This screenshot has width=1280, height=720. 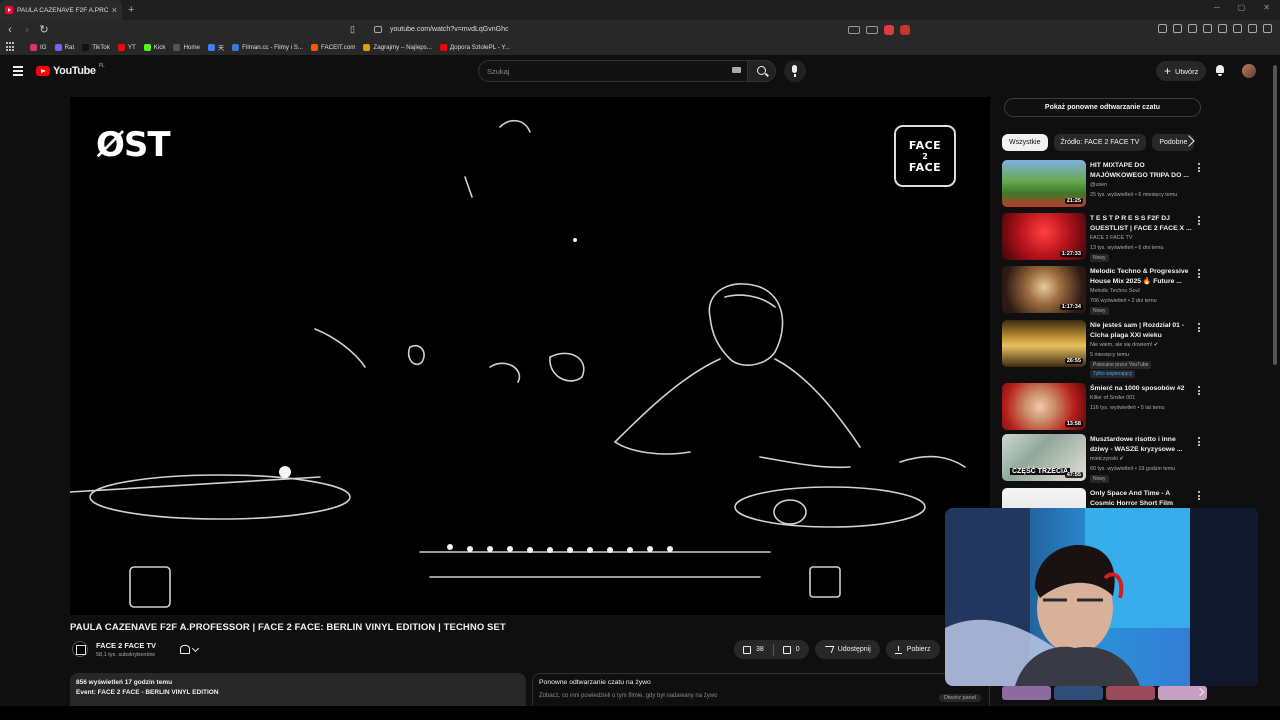 I want to click on new-tab-icon: +, so click(x=131, y=10).